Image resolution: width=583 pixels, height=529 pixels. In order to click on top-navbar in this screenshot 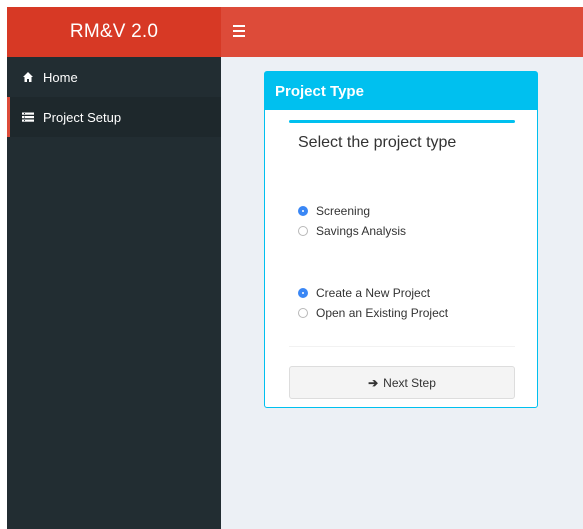, I will do `click(402, 32)`.